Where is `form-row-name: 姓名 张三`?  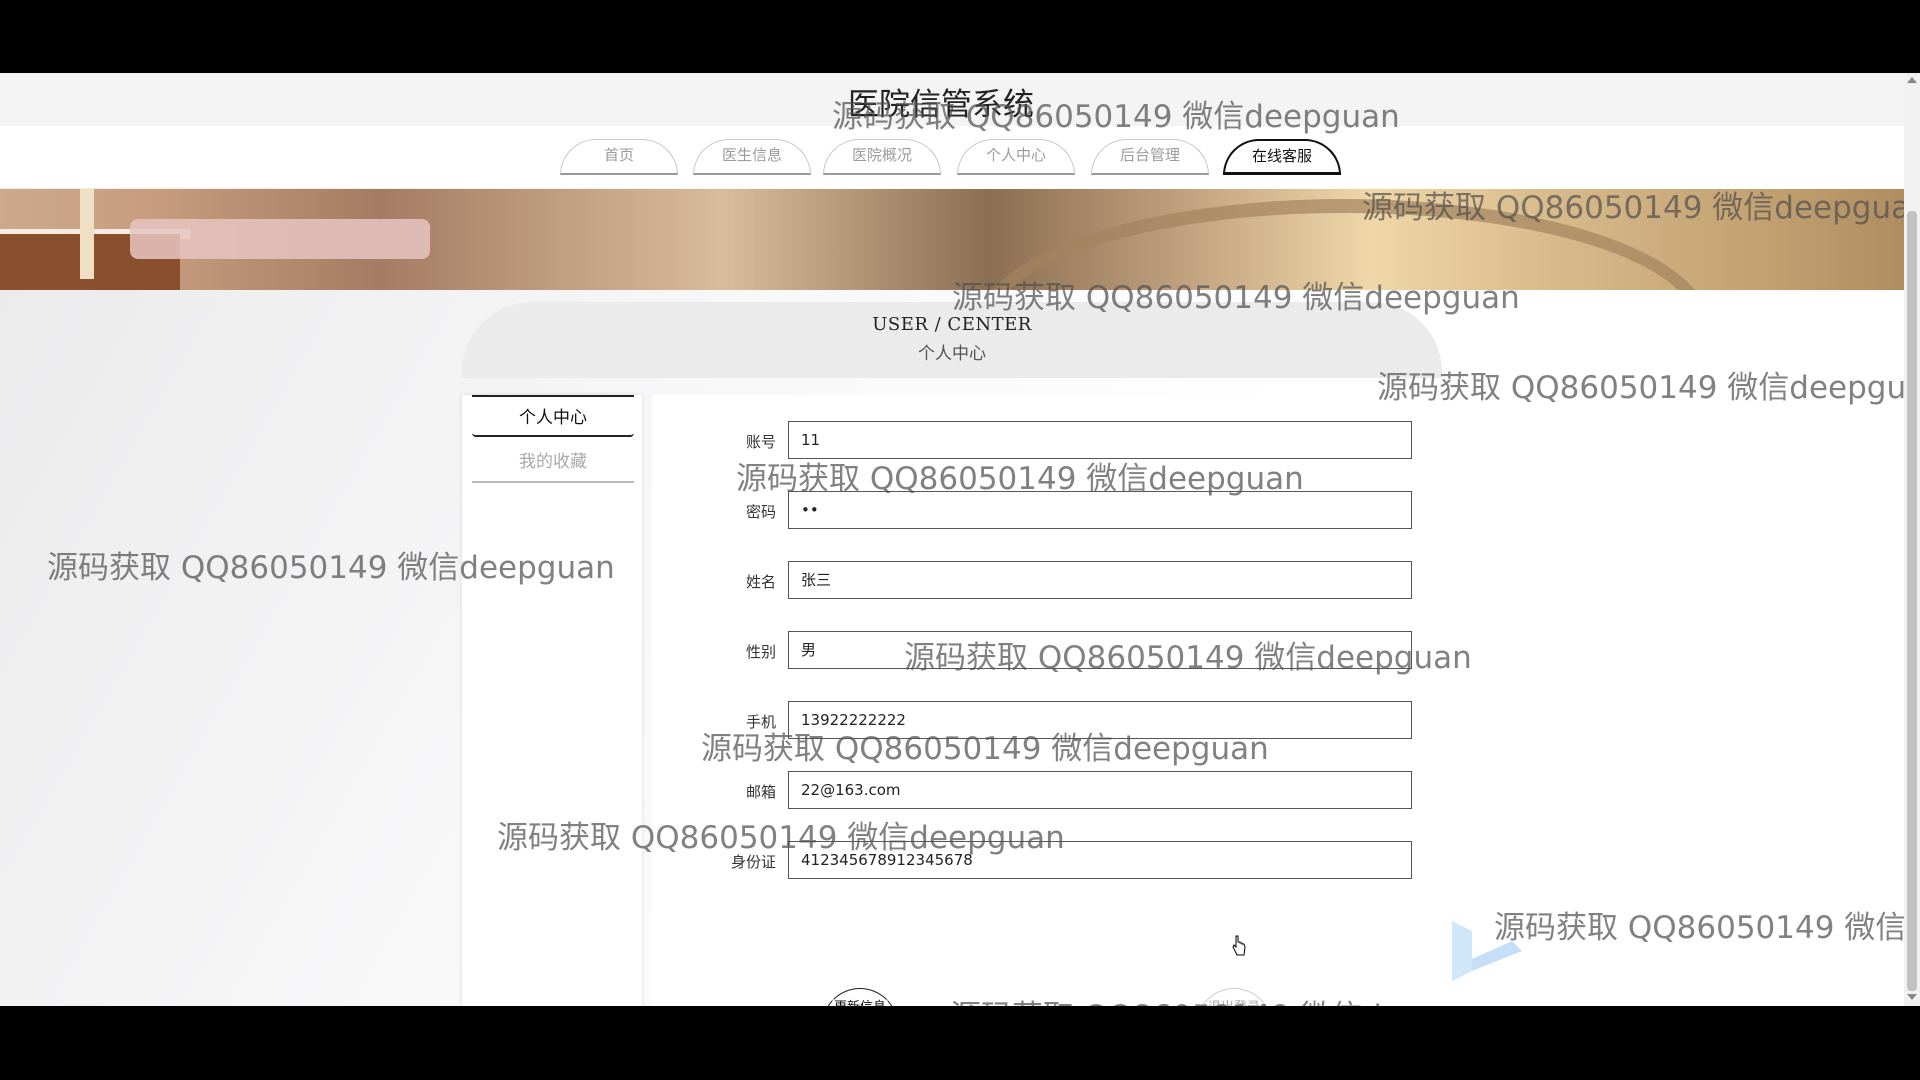 form-row-name: 姓名 张三 is located at coordinates (1047, 581).